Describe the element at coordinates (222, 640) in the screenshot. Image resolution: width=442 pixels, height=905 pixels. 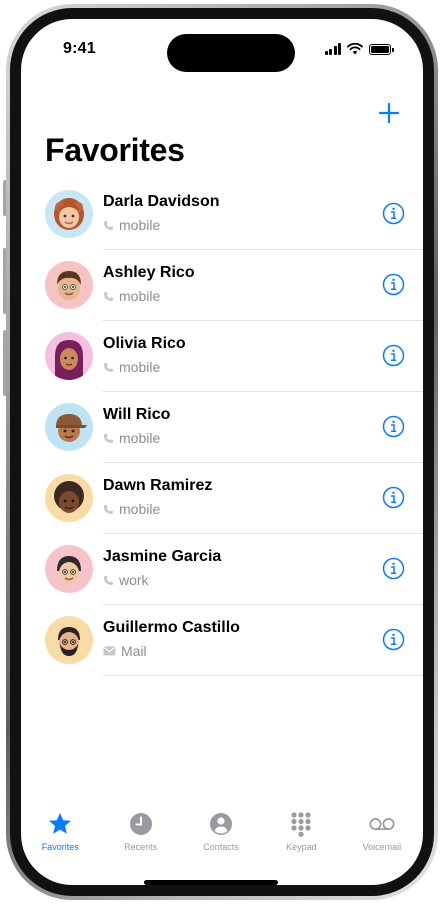
I see `favorite-row: Guillermo Castillo Mail` at that location.